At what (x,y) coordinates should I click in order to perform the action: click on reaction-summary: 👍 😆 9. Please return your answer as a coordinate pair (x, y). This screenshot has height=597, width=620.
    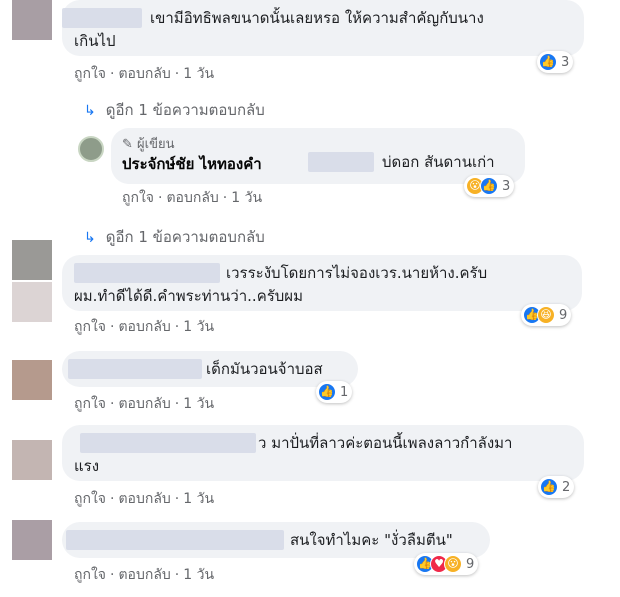
    Looking at the image, I should click on (546, 315).